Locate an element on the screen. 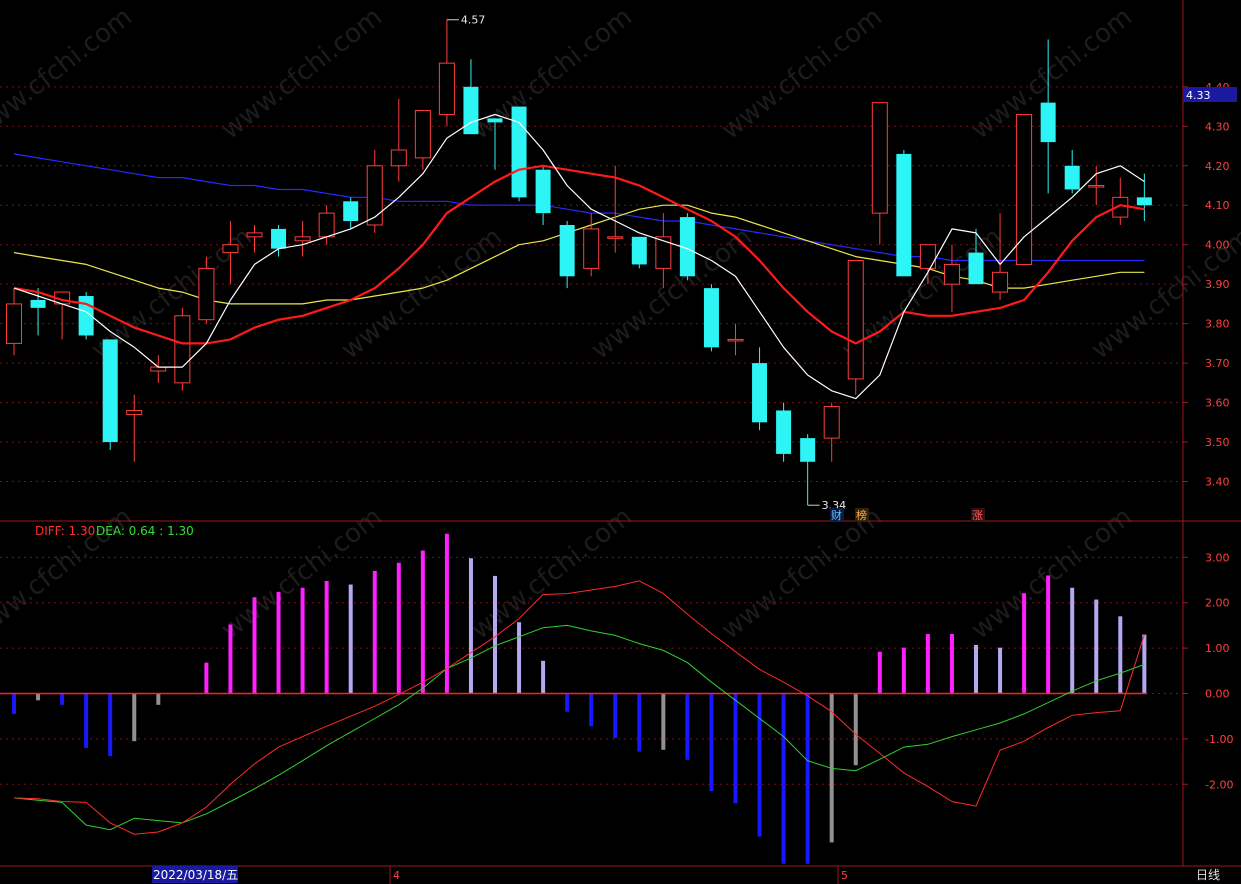  macd-legend: DIFF: 1.30 DEA: 0.64 : 1.30 is located at coordinates (114, 531).